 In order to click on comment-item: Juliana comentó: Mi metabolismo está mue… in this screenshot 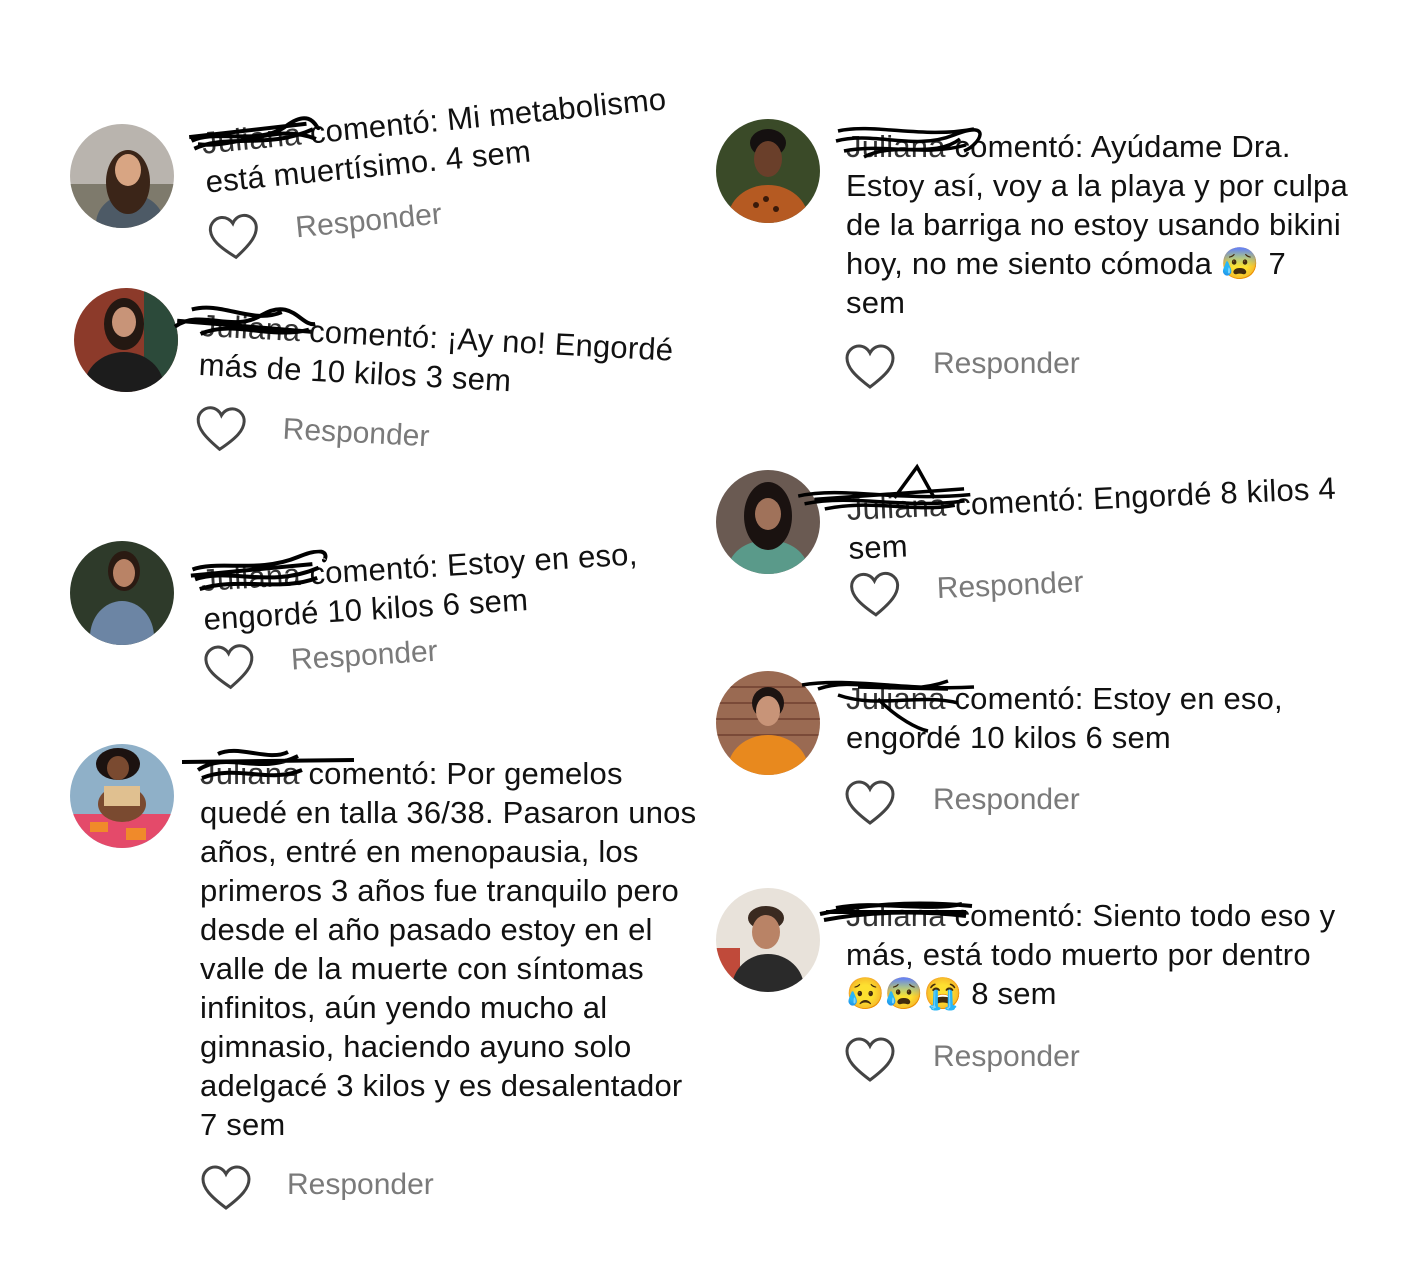, I will do `click(390, 177)`.